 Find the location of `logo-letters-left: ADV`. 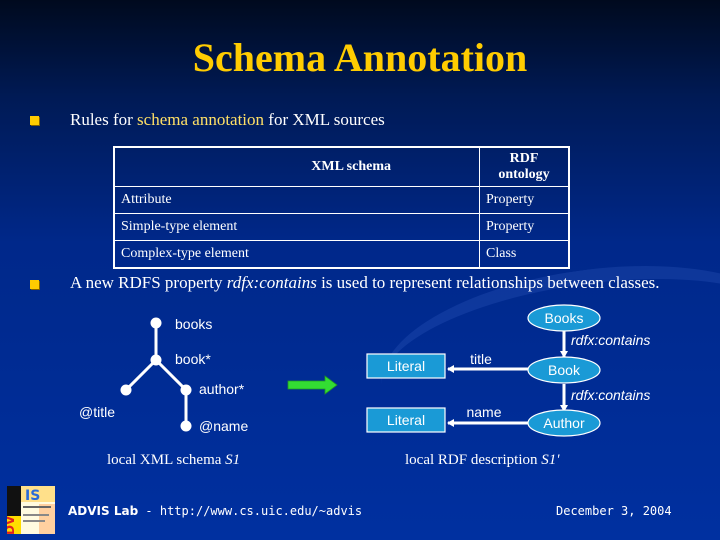

logo-letters-left: ADV is located at coordinates (12, 524).